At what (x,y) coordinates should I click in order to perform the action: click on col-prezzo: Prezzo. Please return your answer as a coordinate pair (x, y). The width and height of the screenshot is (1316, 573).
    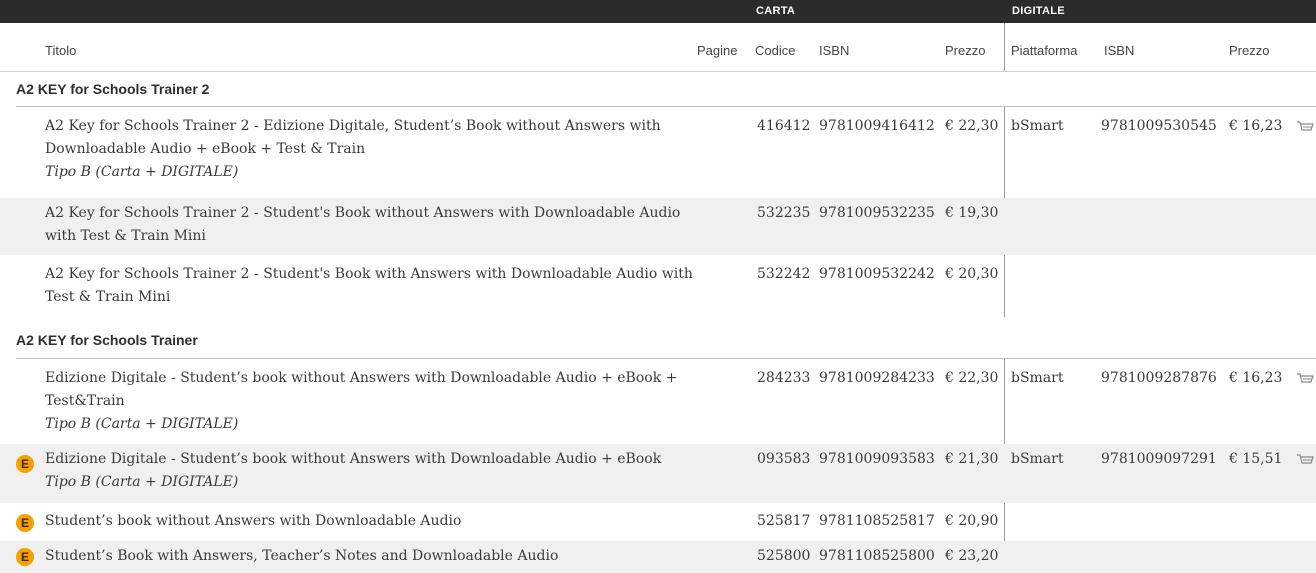
    Looking at the image, I should click on (965, 50).